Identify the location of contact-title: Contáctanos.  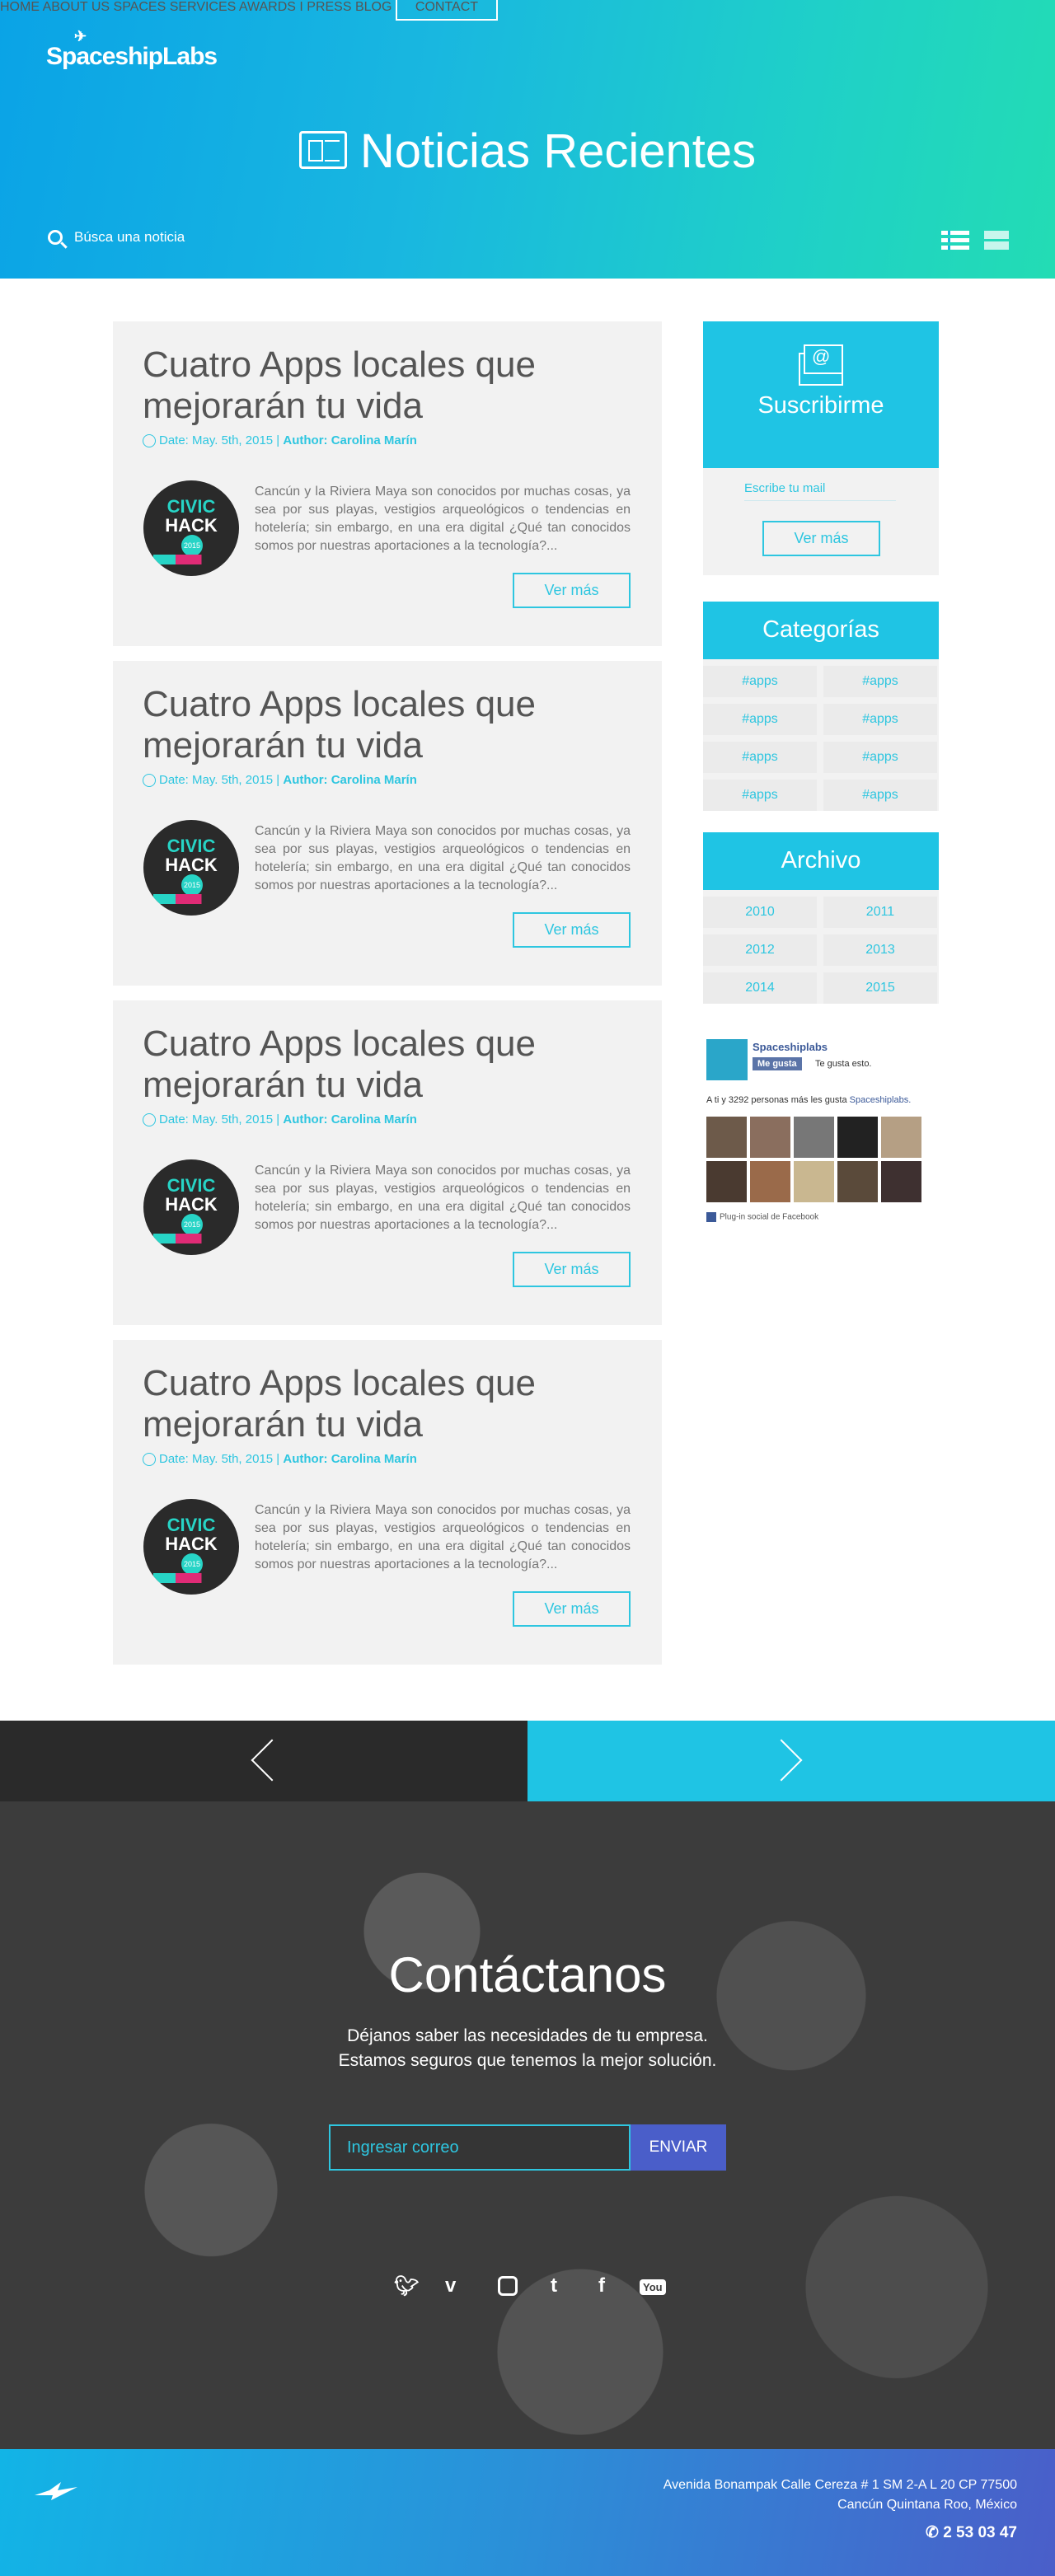
(527, 1974).